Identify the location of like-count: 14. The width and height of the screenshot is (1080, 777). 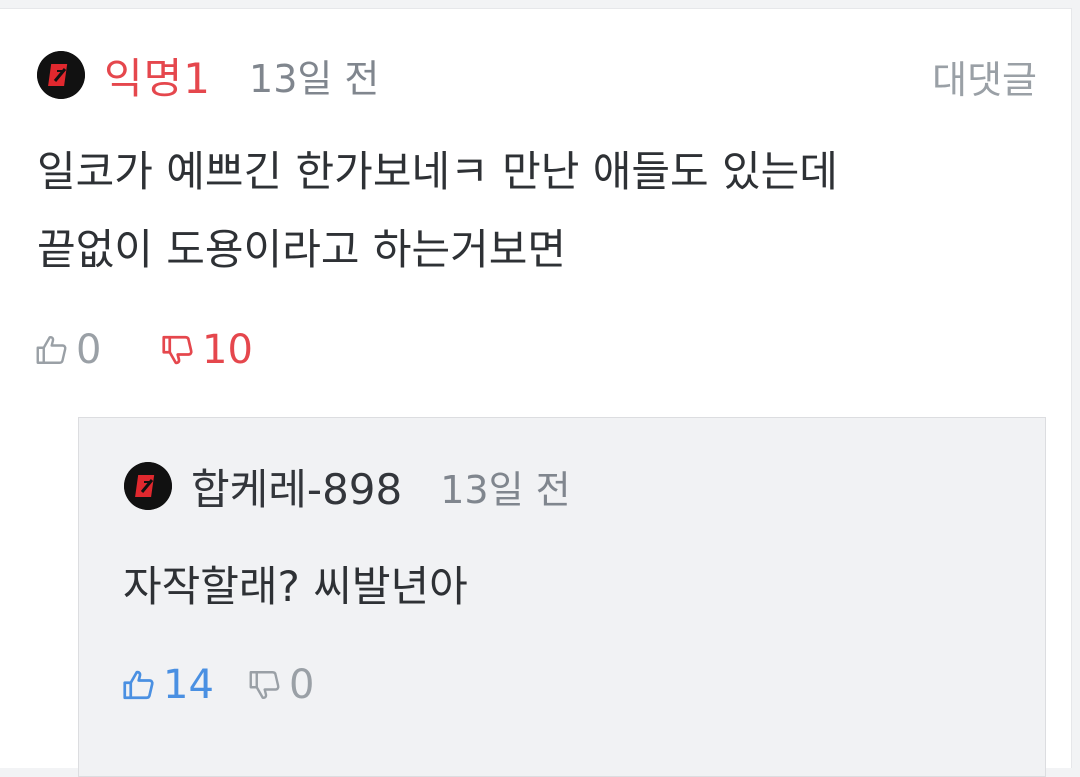
(188, 685).